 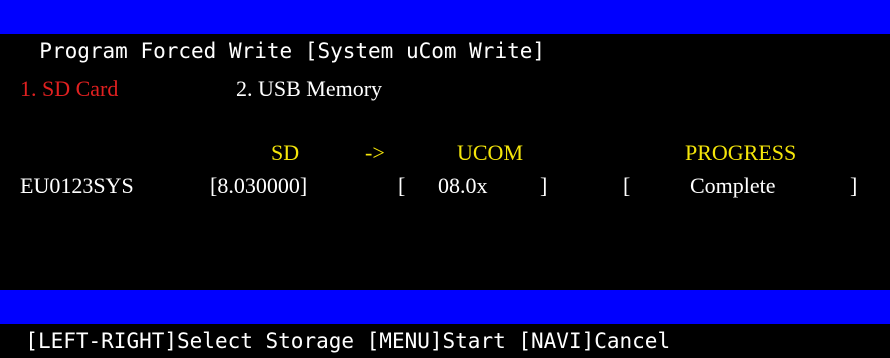 I want to click on sd-version-value: [8.030000], so click(x=259, y=185).